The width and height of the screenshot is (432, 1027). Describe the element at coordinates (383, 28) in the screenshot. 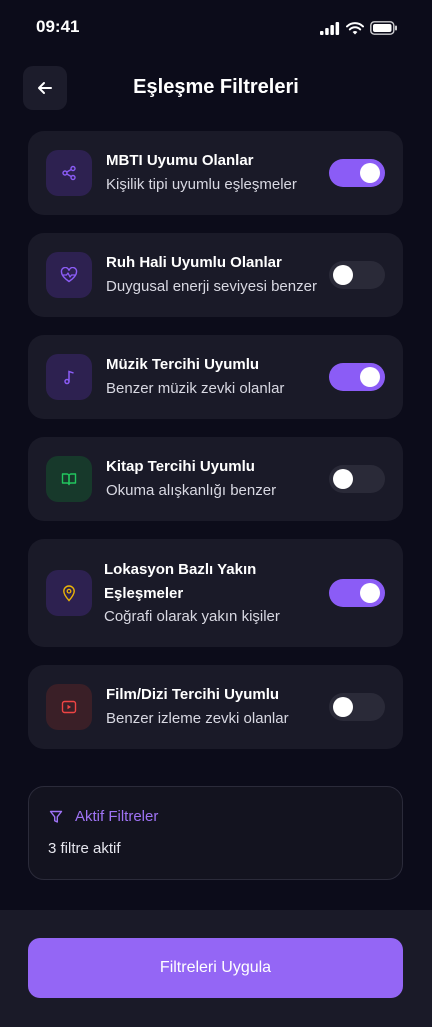

I see `battery-icon` at that location.